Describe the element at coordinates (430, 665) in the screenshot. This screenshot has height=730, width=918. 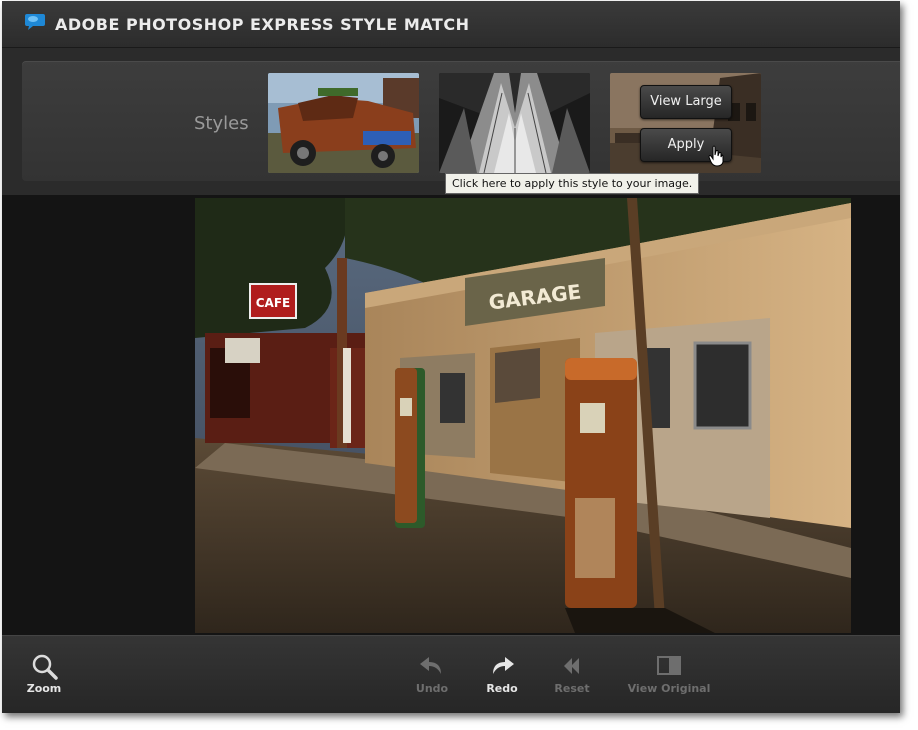
I see `undo-arrow-icon` at that location.